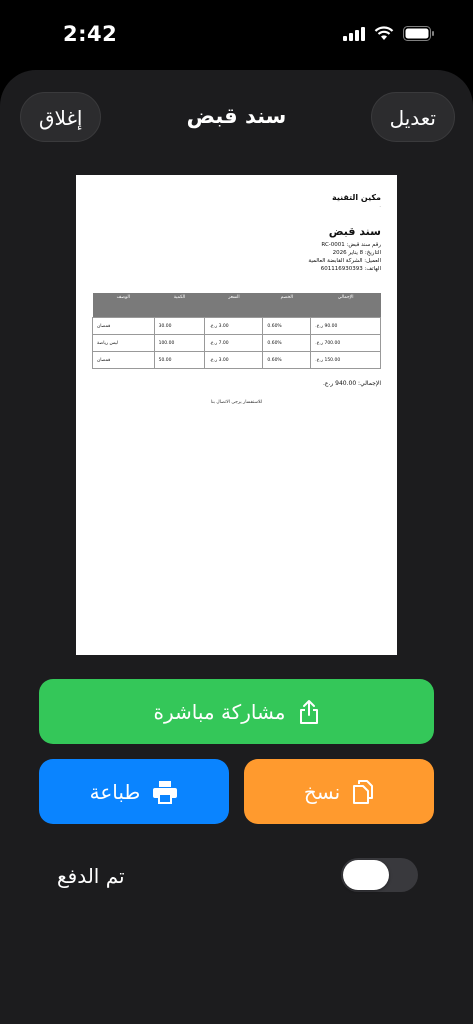 Image resolution: width=473 pixels, height=1024 pixels. I want to click on print-button: طباعة, so click(134, 791).